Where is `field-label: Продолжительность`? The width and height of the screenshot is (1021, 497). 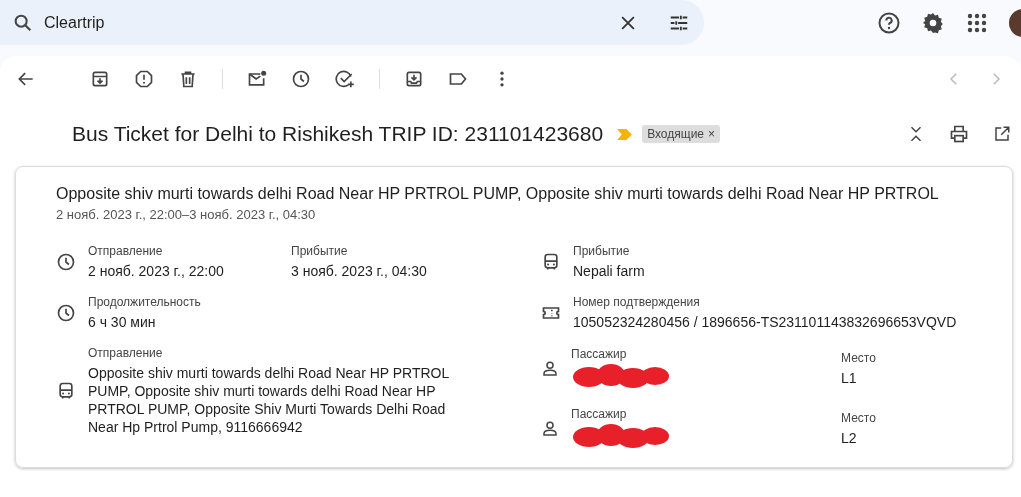
field-label: Продолжительность is located at coordinates (145, 302).